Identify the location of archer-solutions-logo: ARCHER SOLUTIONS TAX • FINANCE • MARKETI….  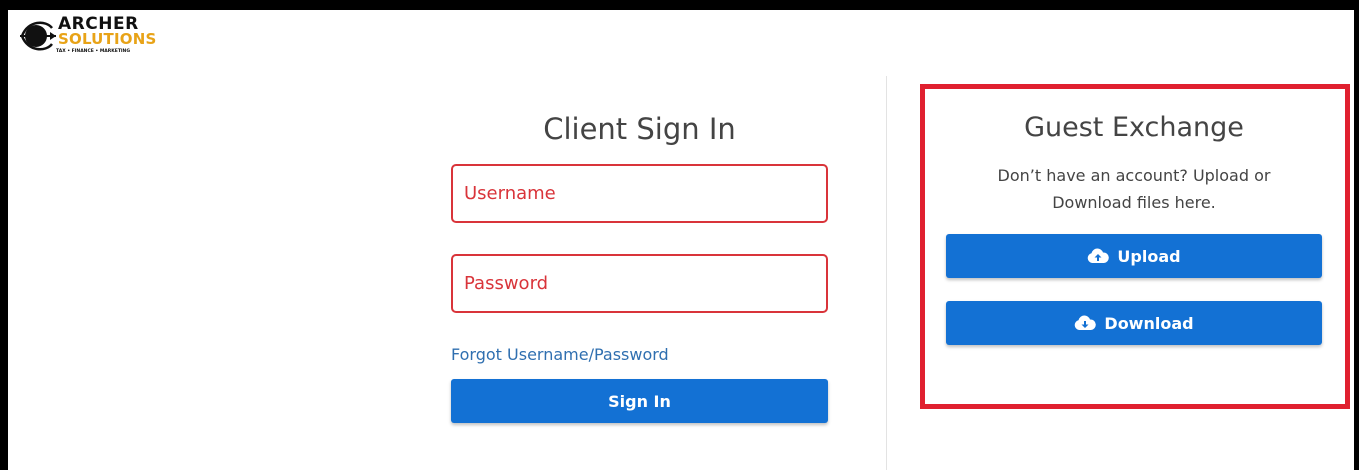
(87, 37).